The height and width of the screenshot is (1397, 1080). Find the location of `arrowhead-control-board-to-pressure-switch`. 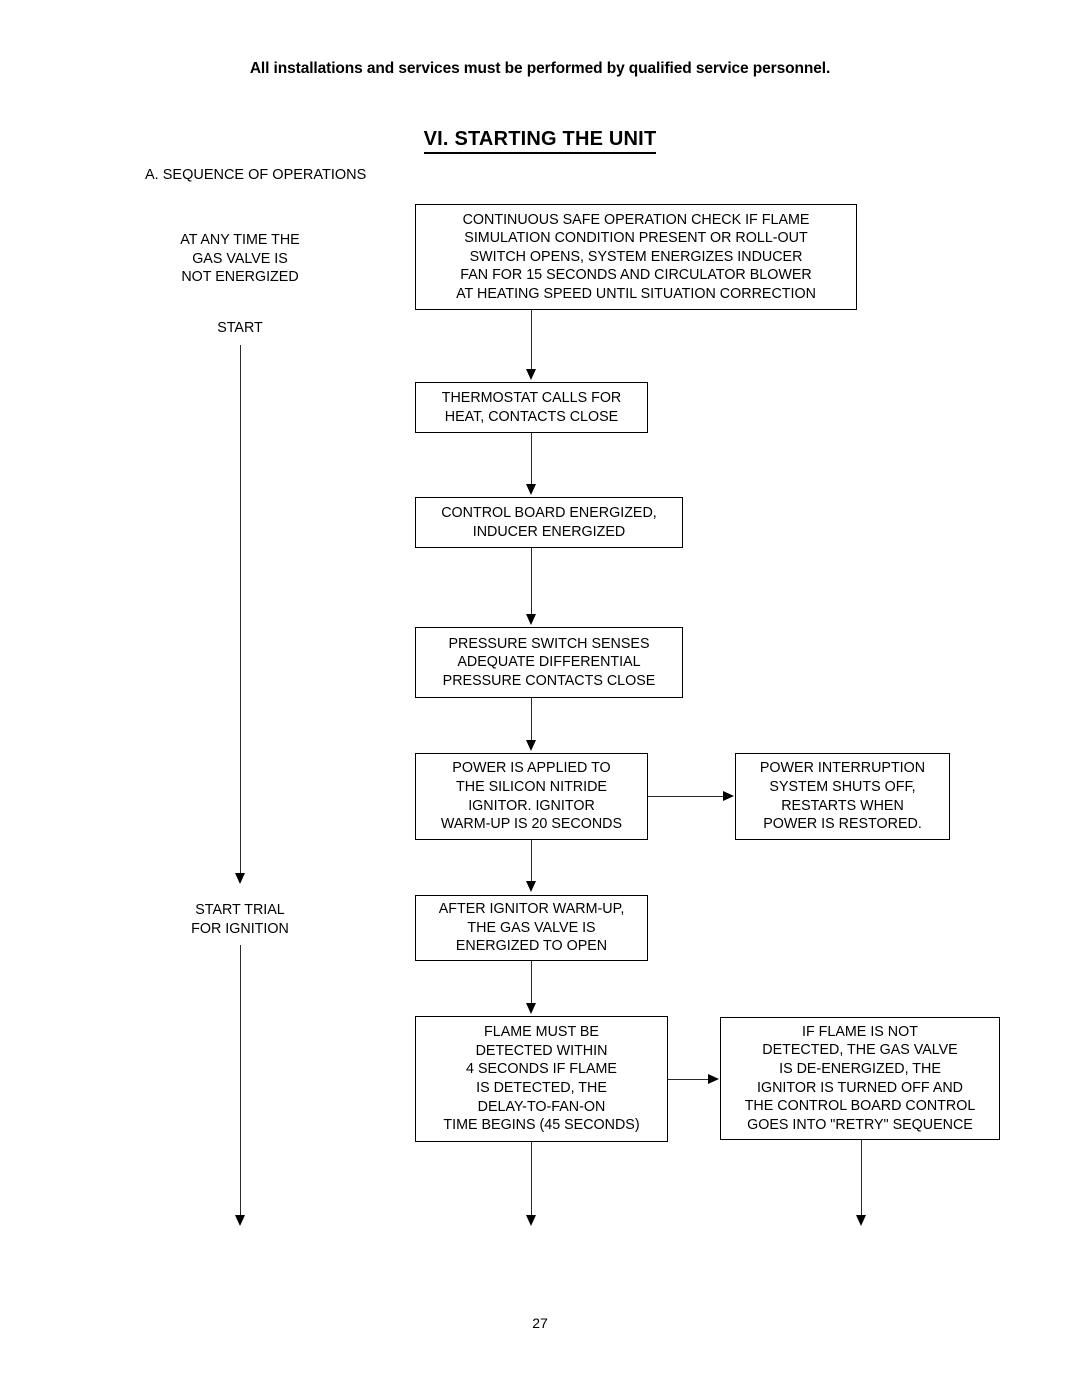

arrowhead-control-board-to-pressure-switch is located at coordinates (531, 619).